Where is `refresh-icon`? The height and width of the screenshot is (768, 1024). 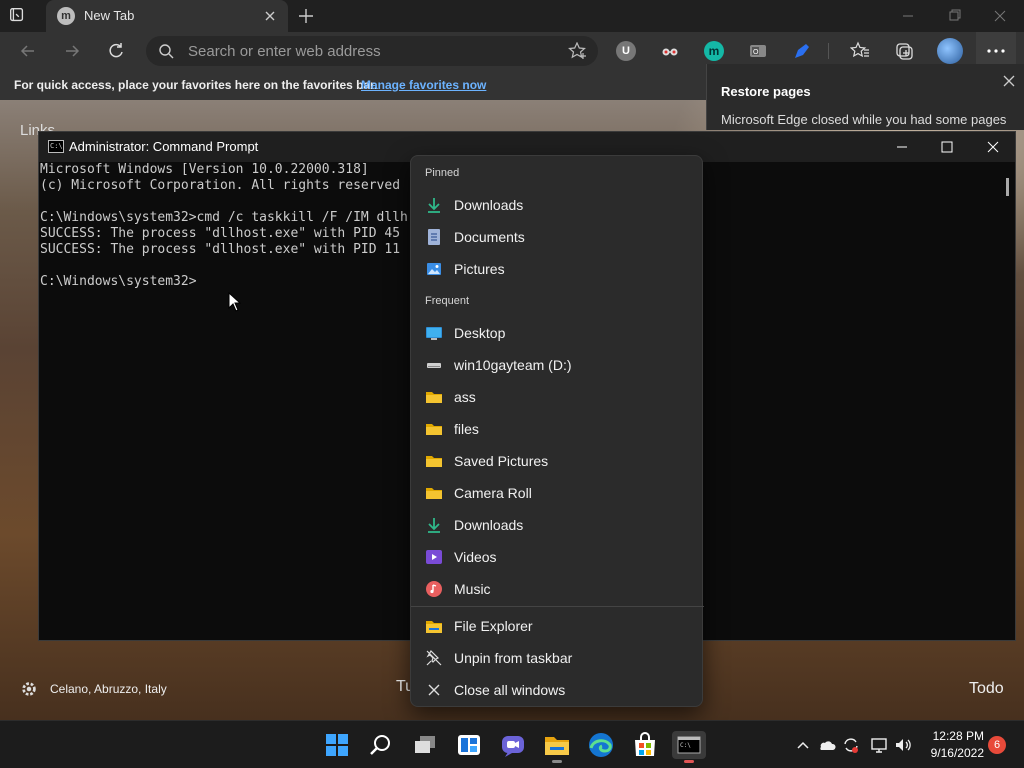 refresh-icon is located at coordinates (116, 51).